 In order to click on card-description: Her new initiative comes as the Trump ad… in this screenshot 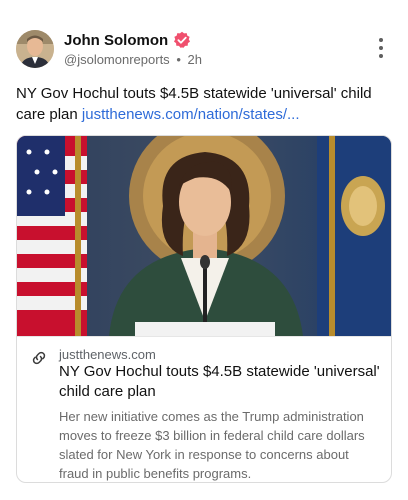, I will do `click(212, 445)`.